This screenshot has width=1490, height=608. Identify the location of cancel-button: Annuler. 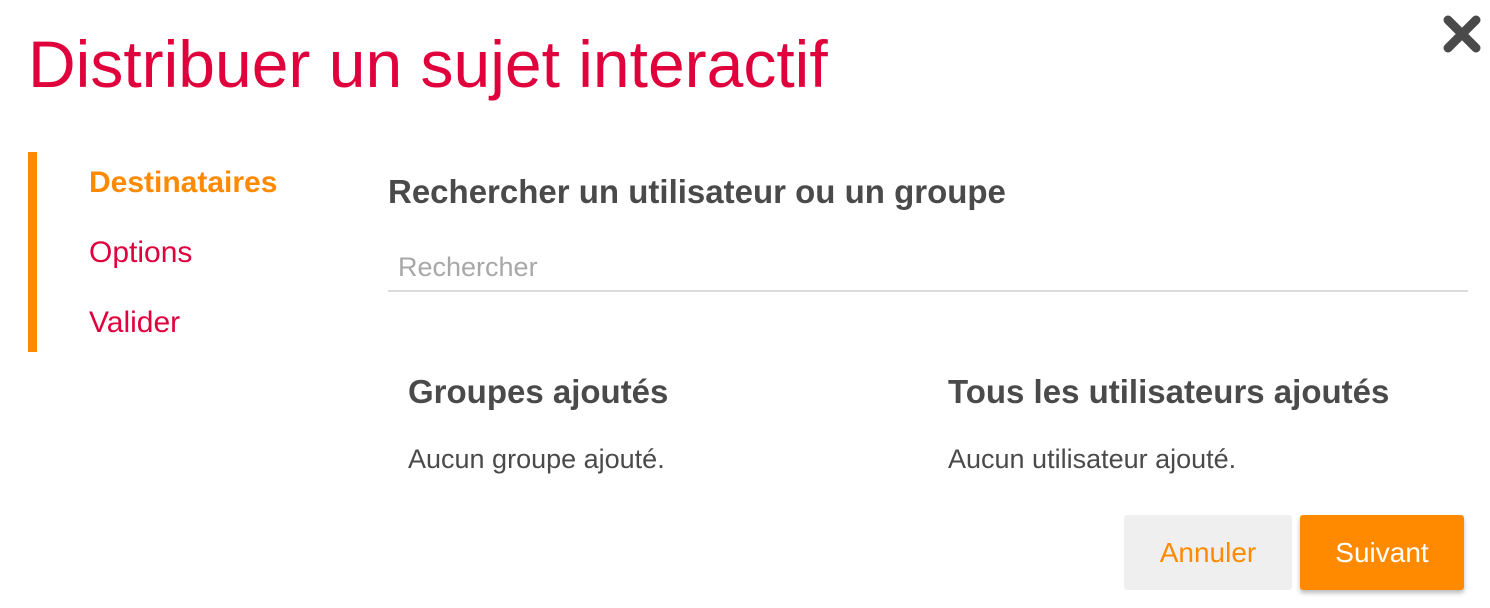
(1208, 552).